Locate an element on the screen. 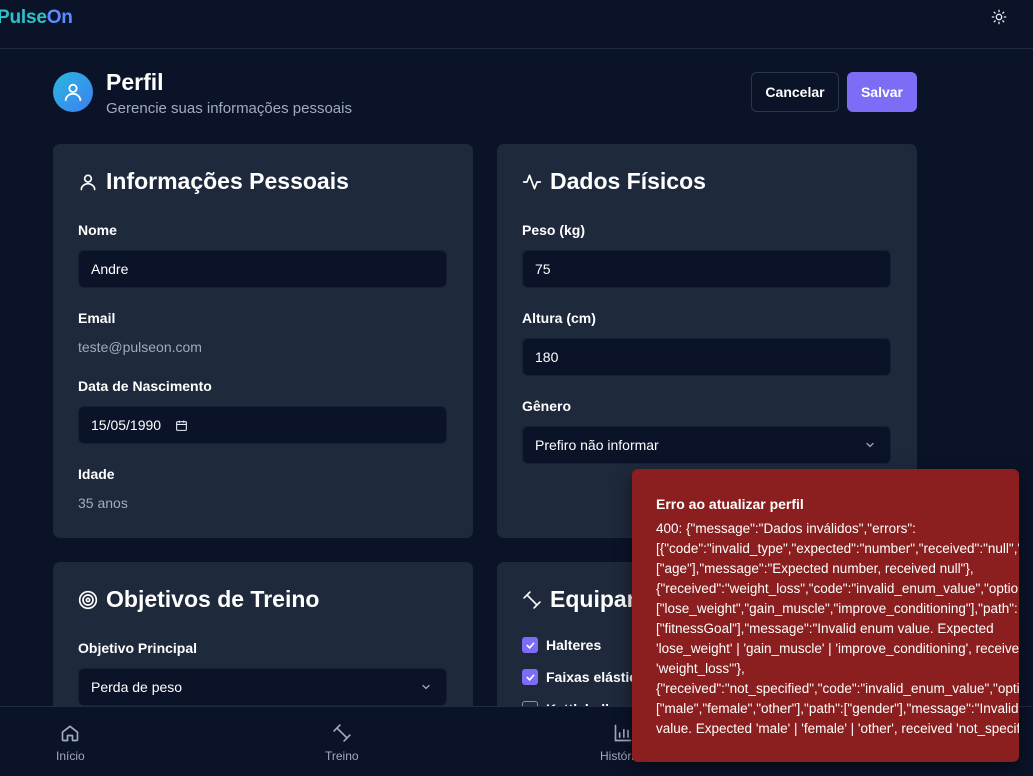 The image size is (1033, 776). weight-field: 75 is located at coordinates (706, 269).